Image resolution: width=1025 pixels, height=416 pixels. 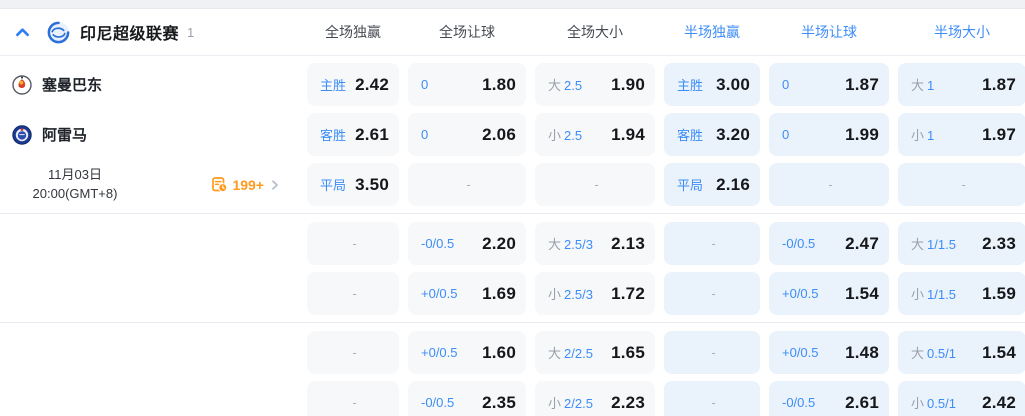 I want to click on odds-value: 1.72, so click(x=628, y=293).